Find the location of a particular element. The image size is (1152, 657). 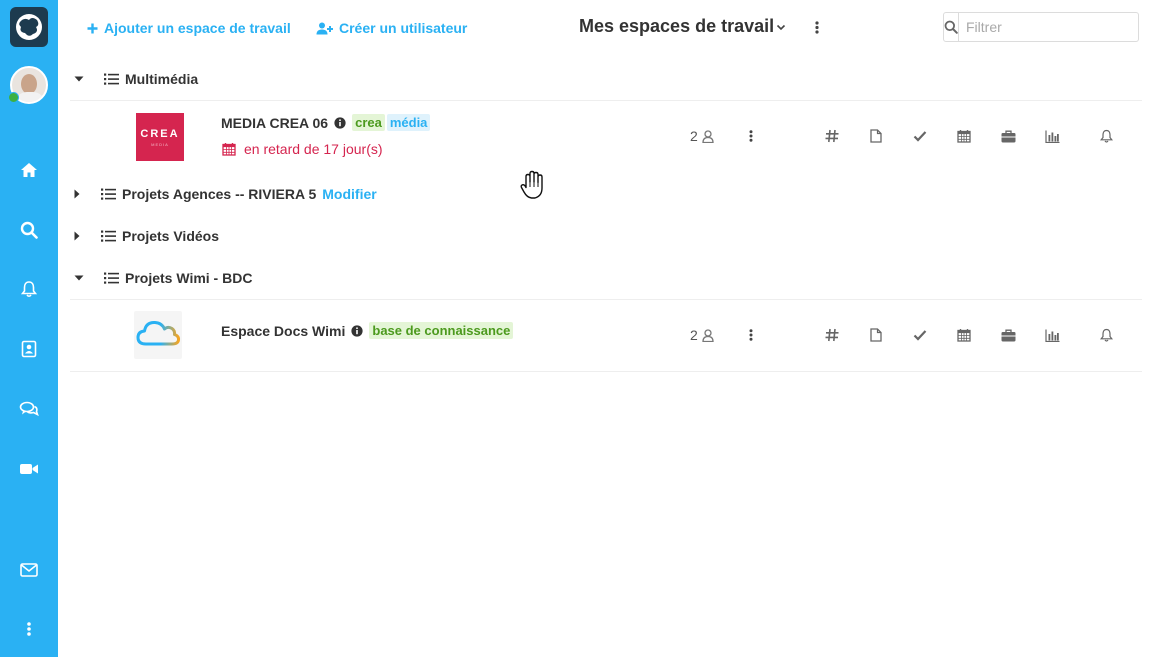

app-logo is located at coordinates (29, 27).